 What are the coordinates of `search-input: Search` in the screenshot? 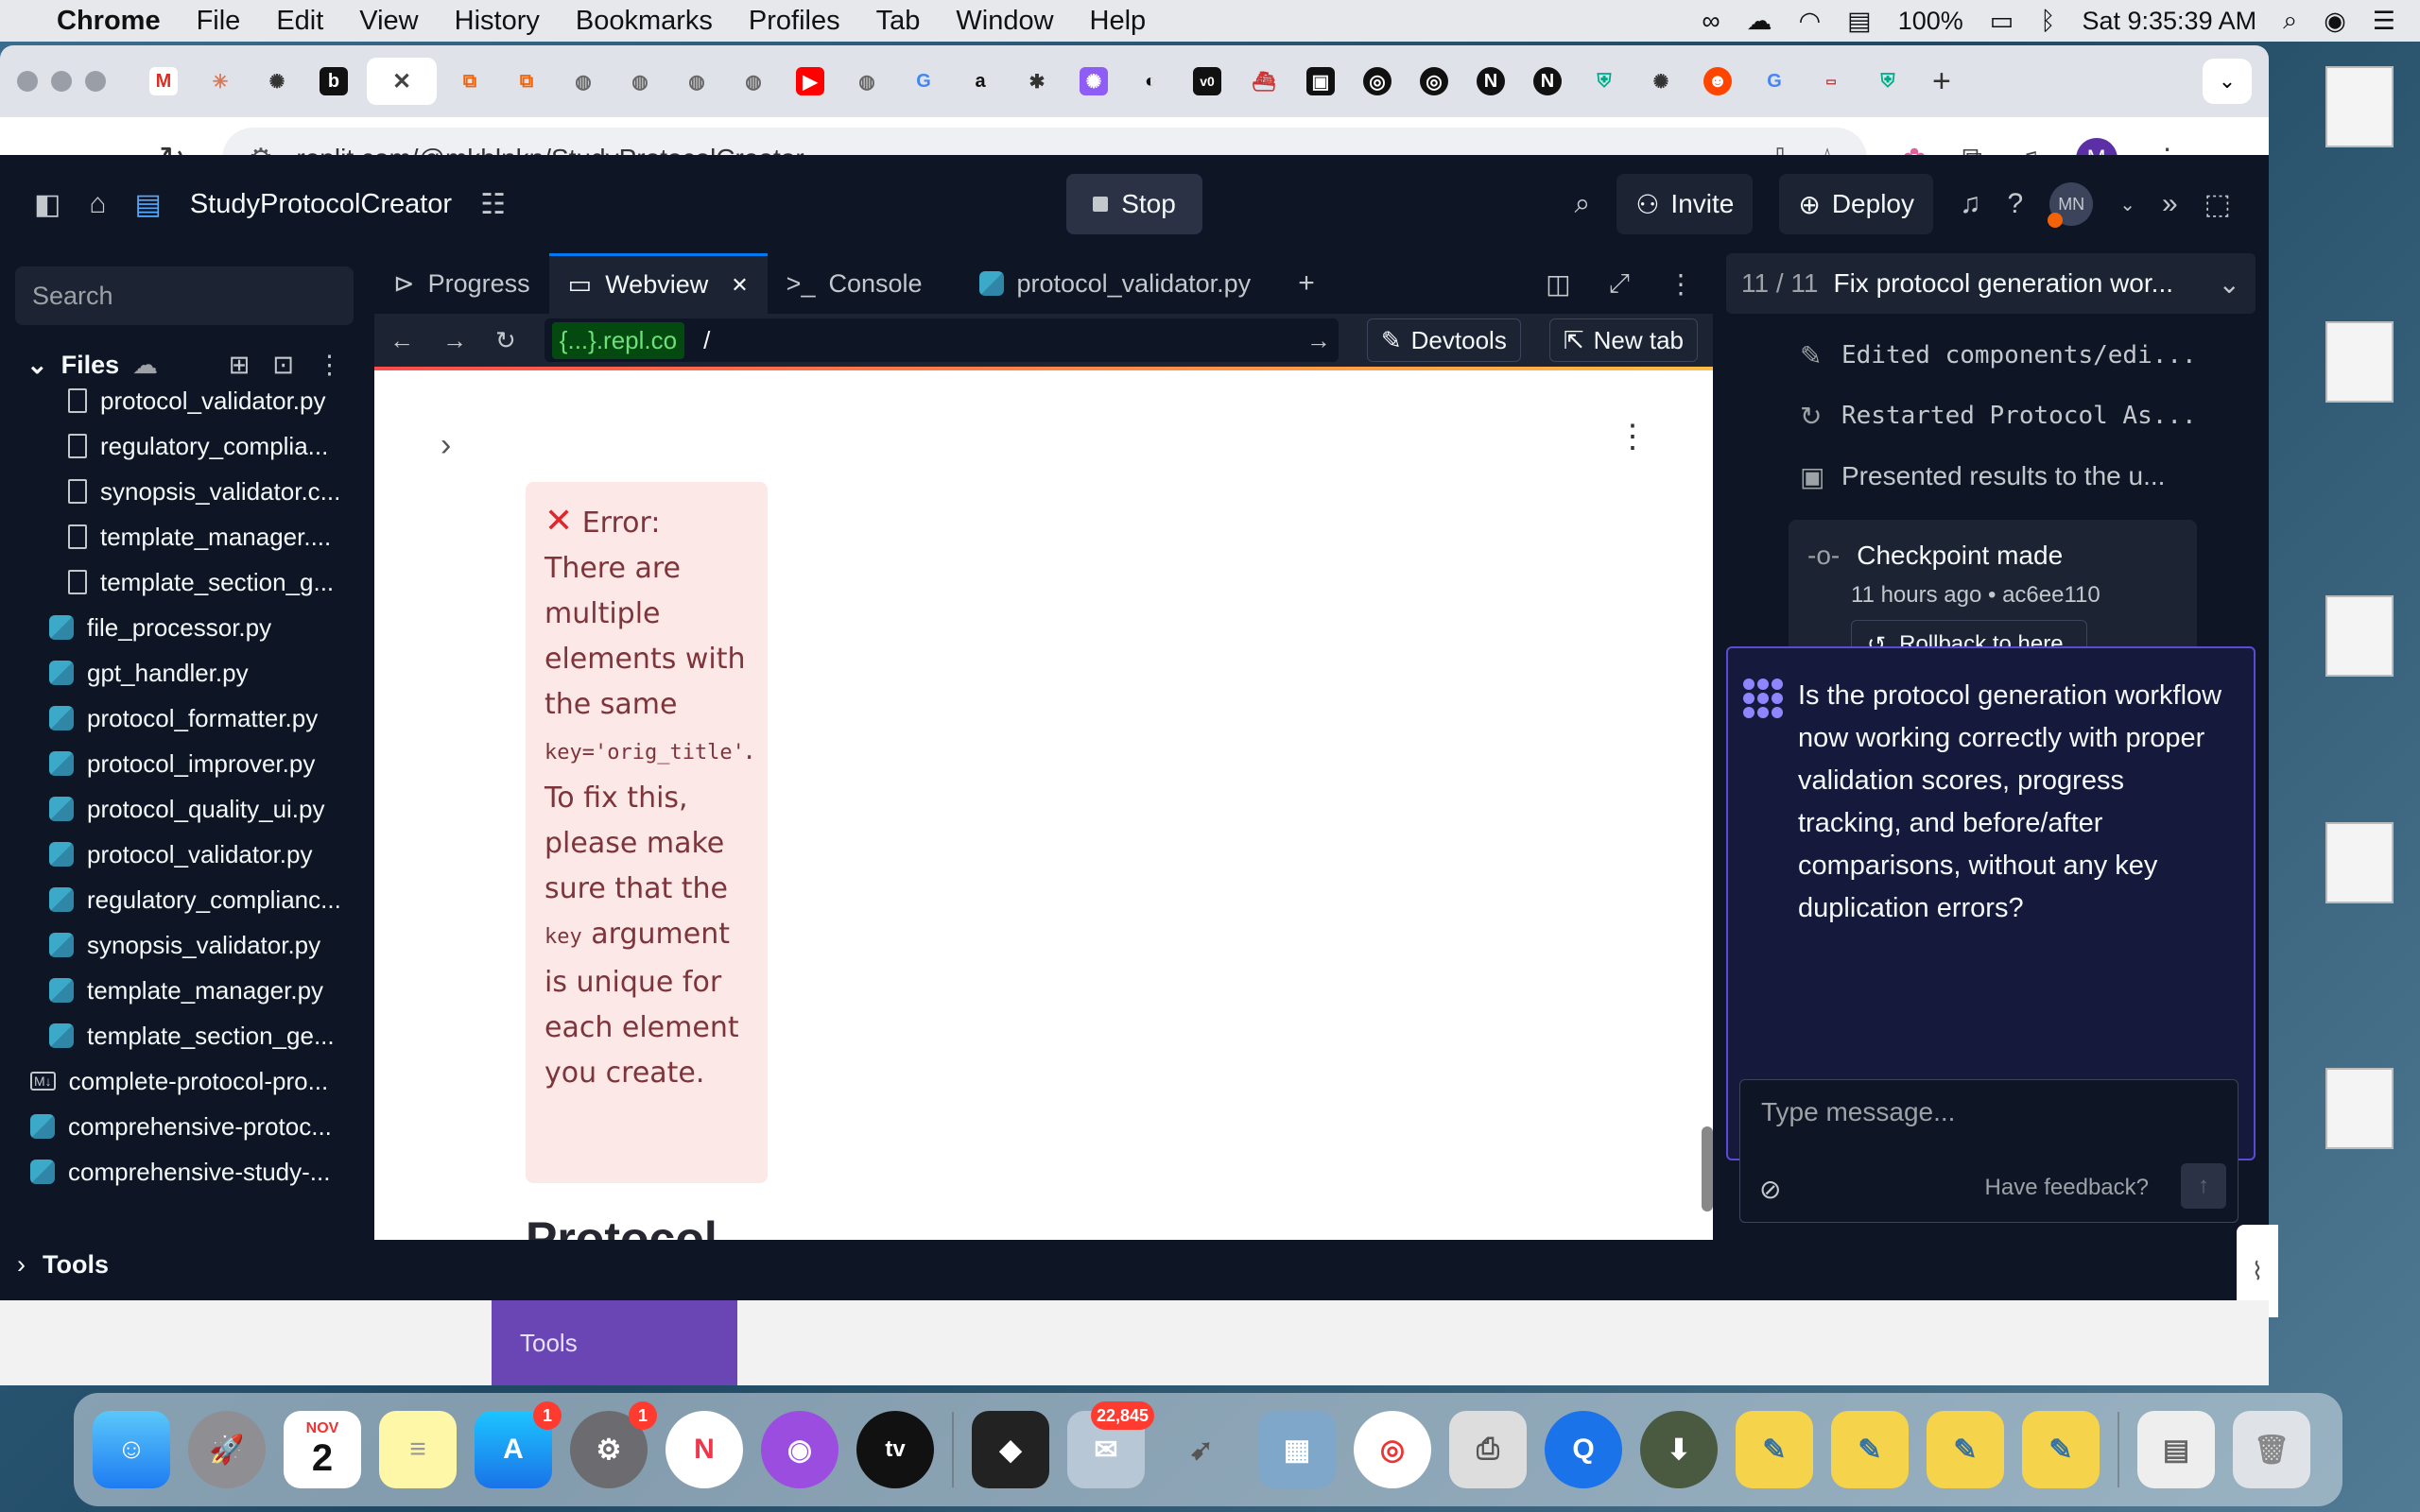 It's located at (185, 295).